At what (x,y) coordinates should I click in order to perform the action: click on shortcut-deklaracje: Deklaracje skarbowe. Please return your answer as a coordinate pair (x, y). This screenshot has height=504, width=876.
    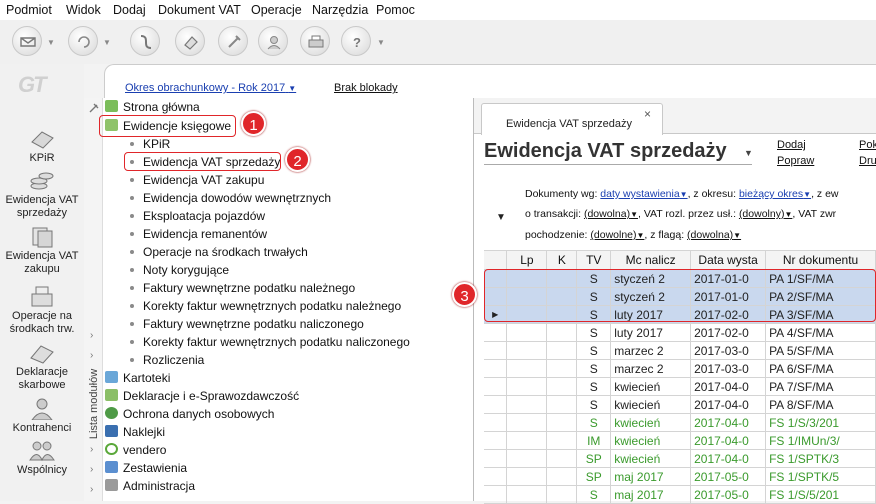
    Looking at the image, I should click on (42, 366).